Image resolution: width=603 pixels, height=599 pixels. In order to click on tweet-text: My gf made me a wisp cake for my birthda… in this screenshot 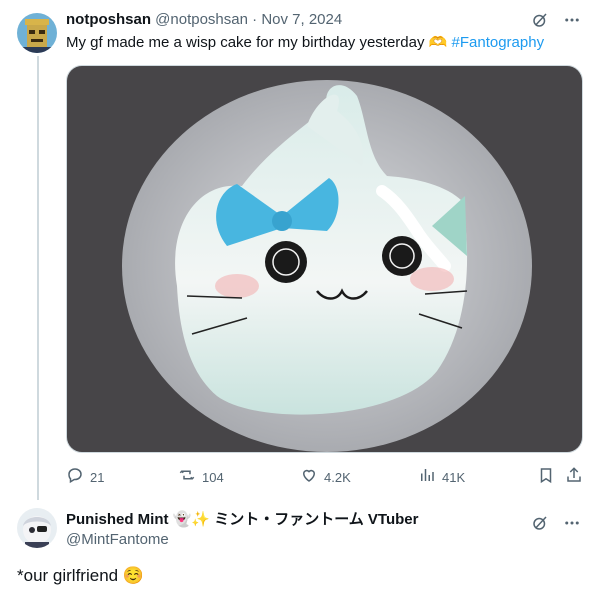, I will do `click(305, 43)`.